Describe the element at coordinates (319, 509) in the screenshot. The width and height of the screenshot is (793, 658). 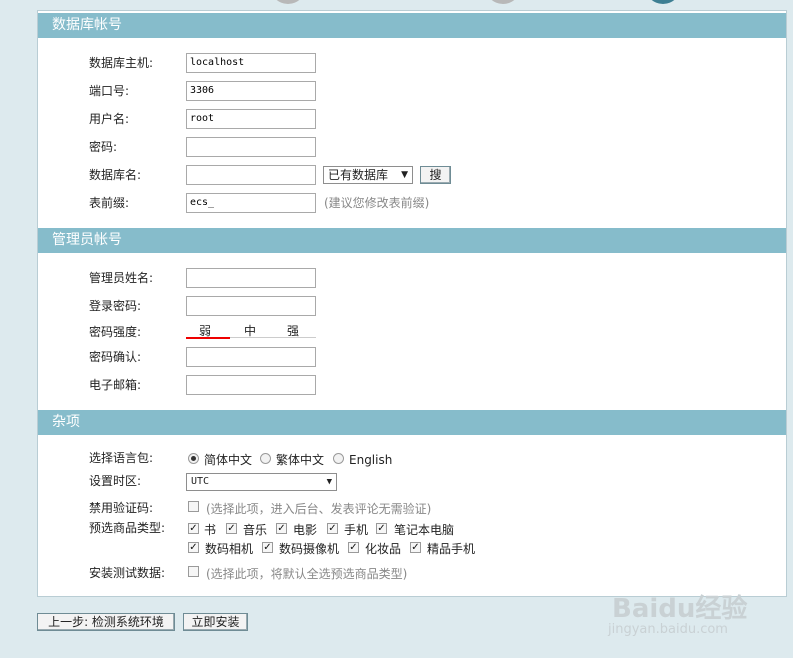
I see `disable-captcha-hint: (选择此项，进入后台、发表评论无需验证)` at that location.